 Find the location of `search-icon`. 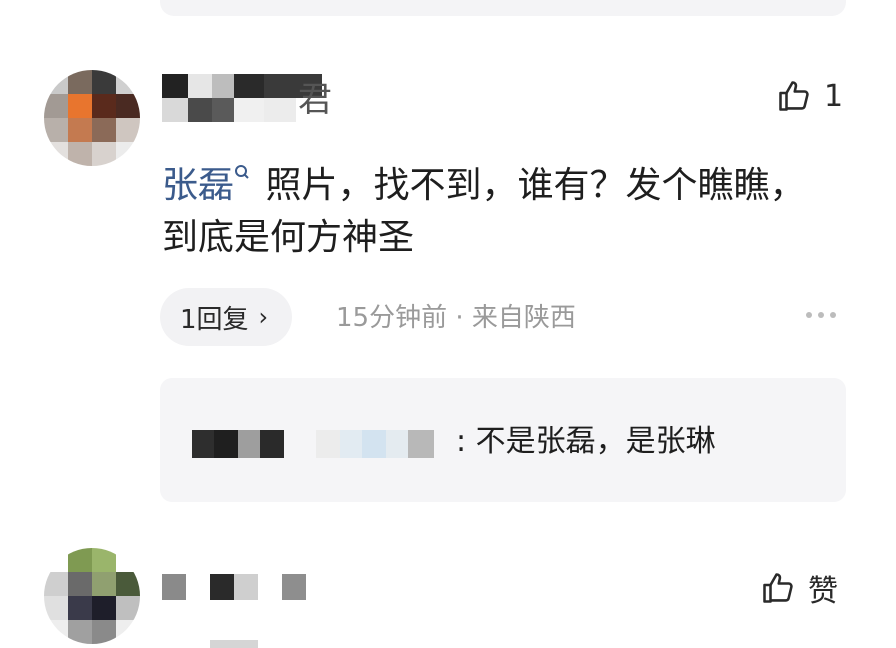

search-icon is located at coordinates (242, 172).